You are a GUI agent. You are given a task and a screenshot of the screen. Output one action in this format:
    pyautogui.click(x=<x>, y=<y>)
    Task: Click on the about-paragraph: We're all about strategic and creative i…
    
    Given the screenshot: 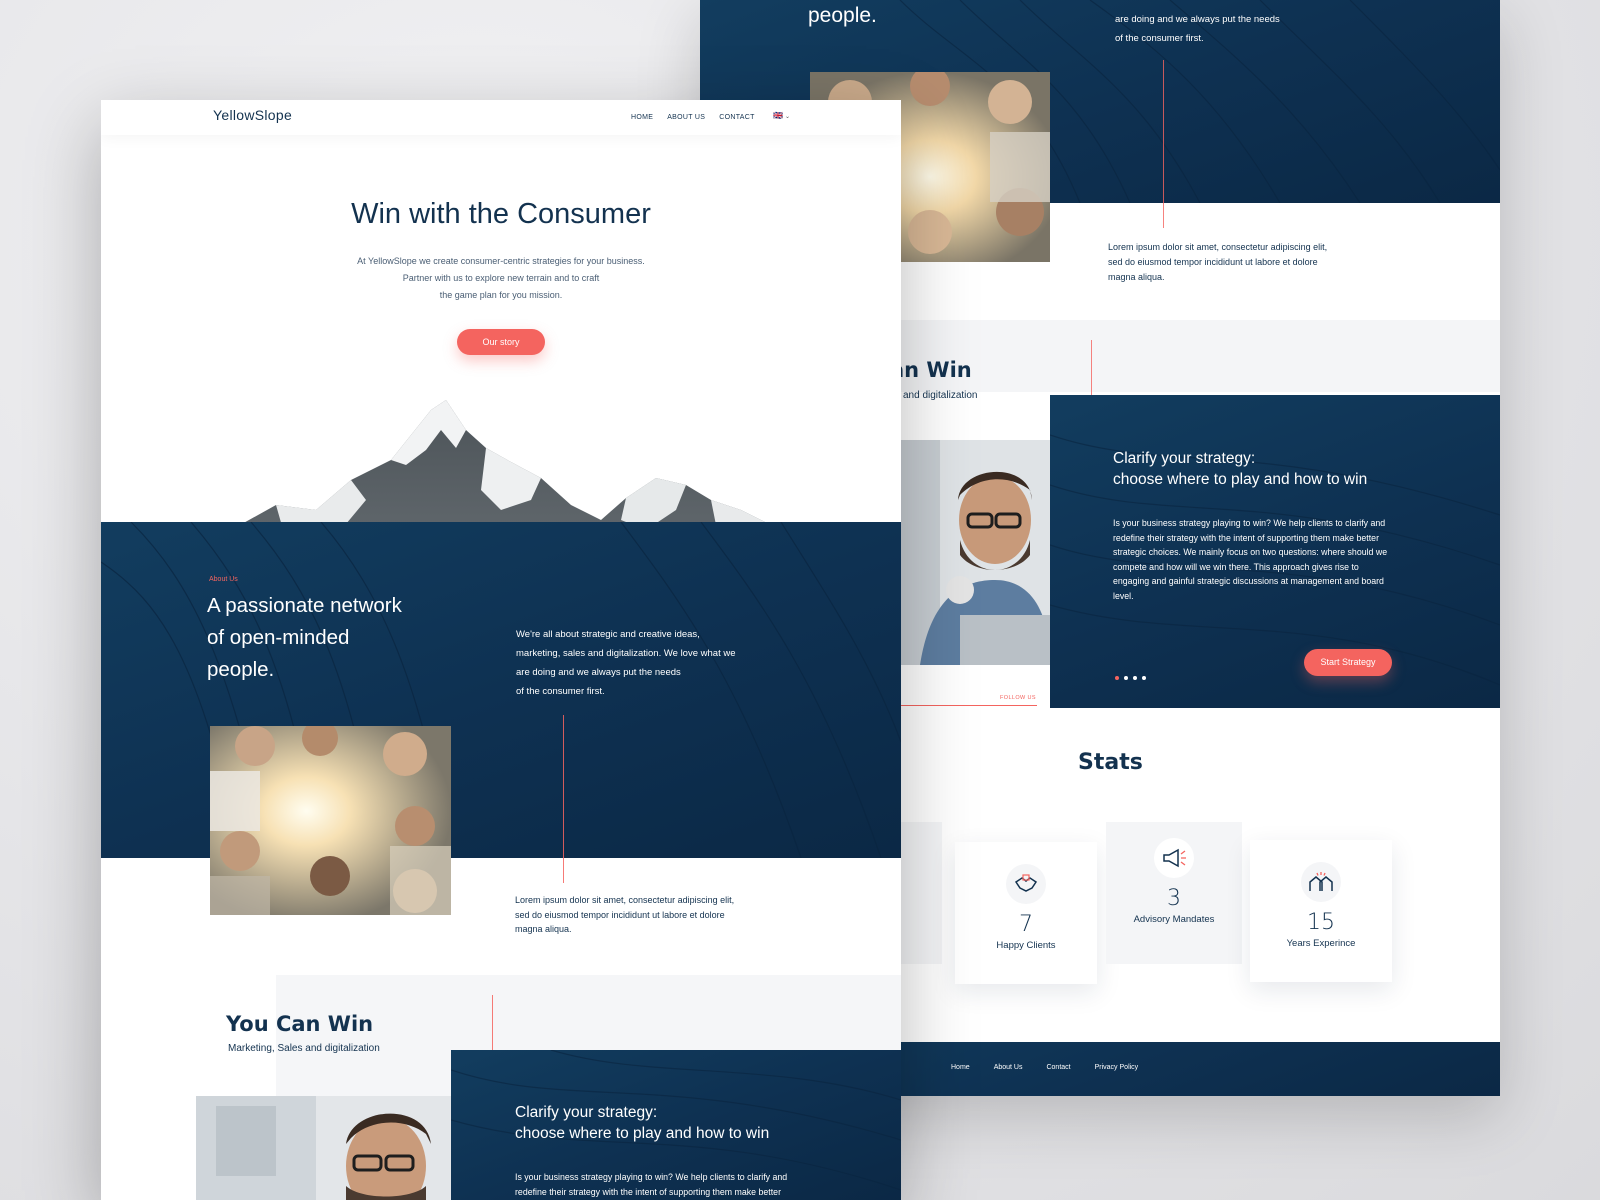 What is the action you would take?
    pyautogui.click(x=626, y=663)
    